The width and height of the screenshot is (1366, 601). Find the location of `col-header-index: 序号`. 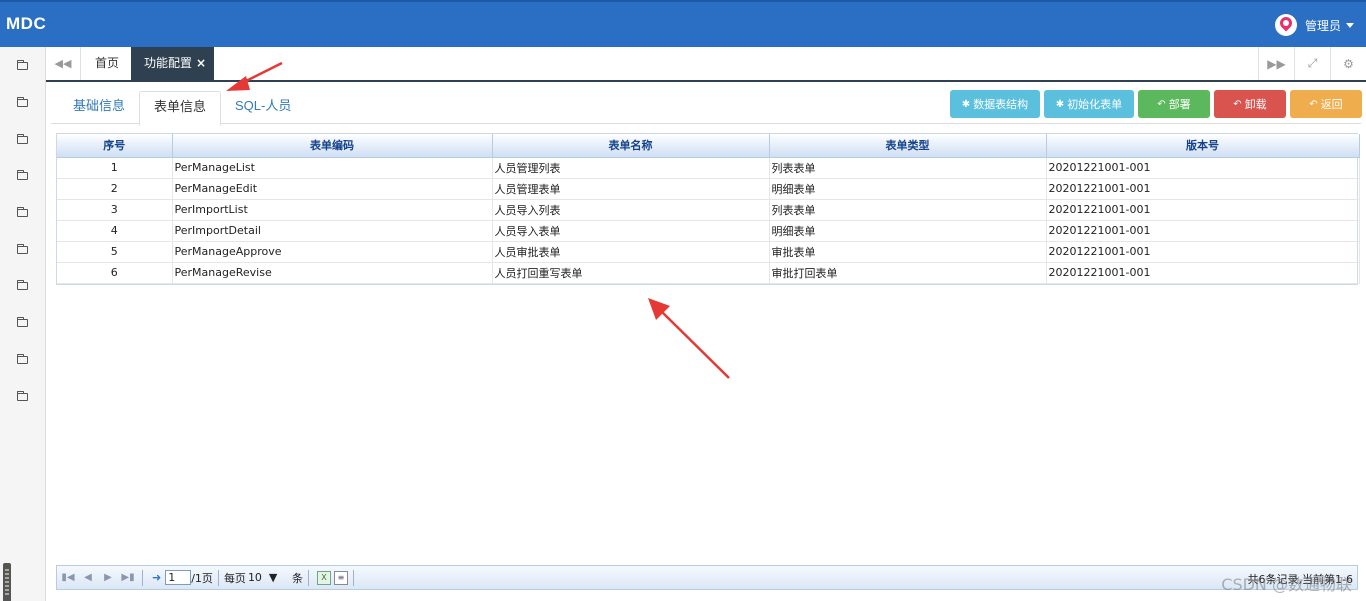

col-header-index: 序号 is located at coordinates (115, 146).